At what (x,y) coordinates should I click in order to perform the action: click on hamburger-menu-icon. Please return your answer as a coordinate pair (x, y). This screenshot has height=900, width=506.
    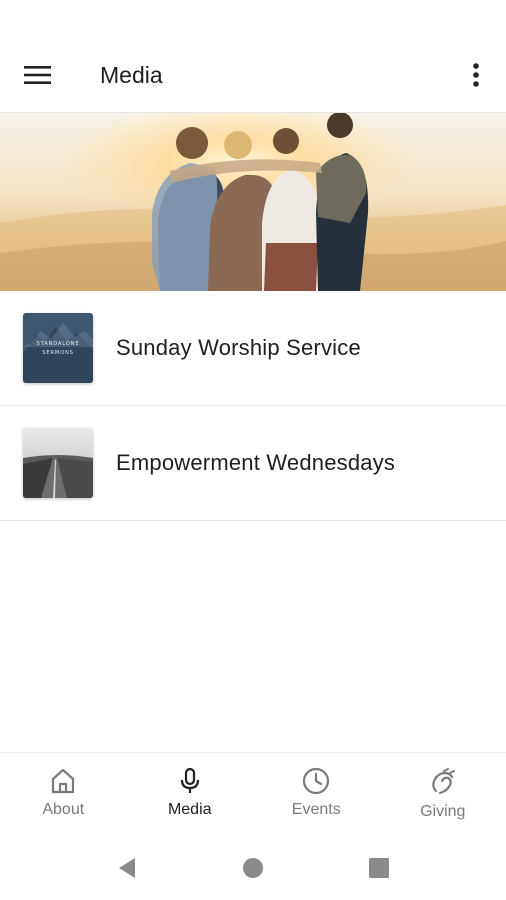
    Looking at the image, I should click on (37, 75).